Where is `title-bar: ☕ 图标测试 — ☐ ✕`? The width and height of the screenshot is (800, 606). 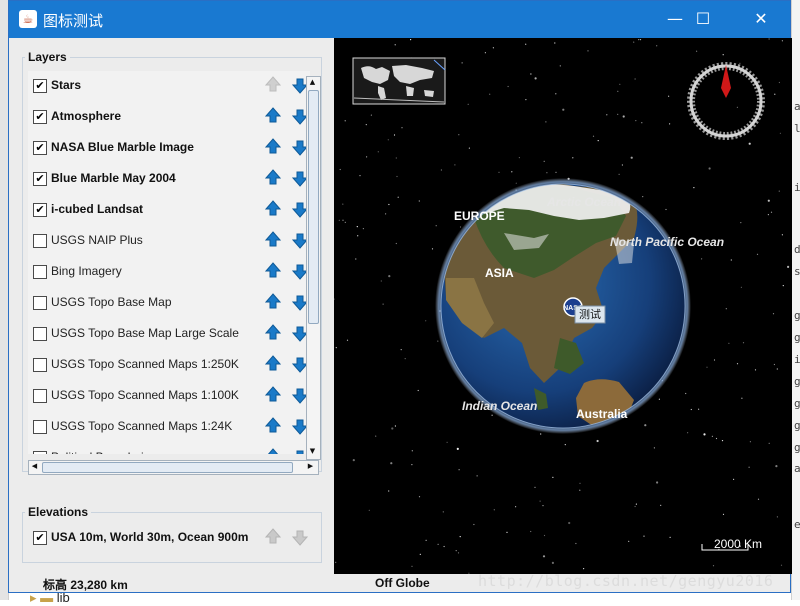 title-bar: ☕ 图标测试 — ☐ ✕ is located at coordinates (399, 19).